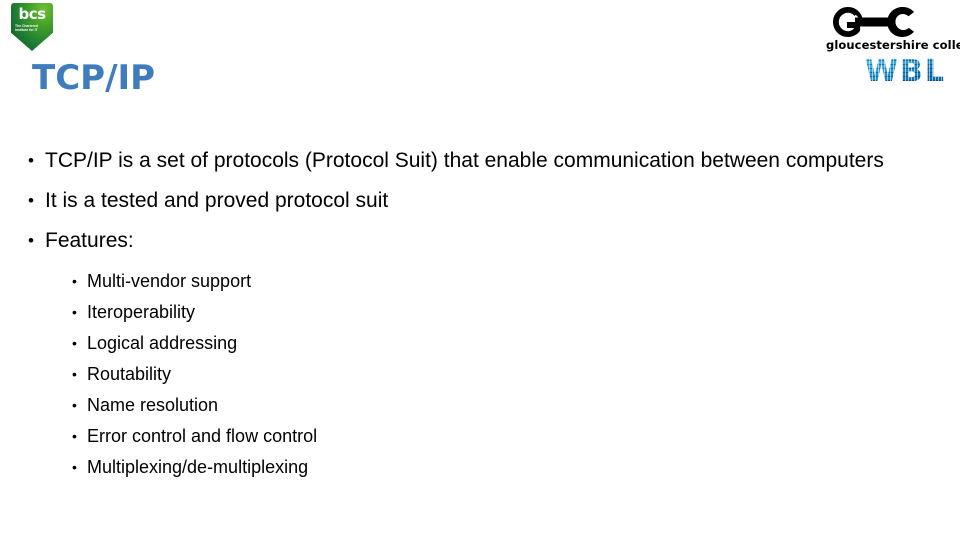  I want to click on list-item: • Logical addressing, so click(481, 343).